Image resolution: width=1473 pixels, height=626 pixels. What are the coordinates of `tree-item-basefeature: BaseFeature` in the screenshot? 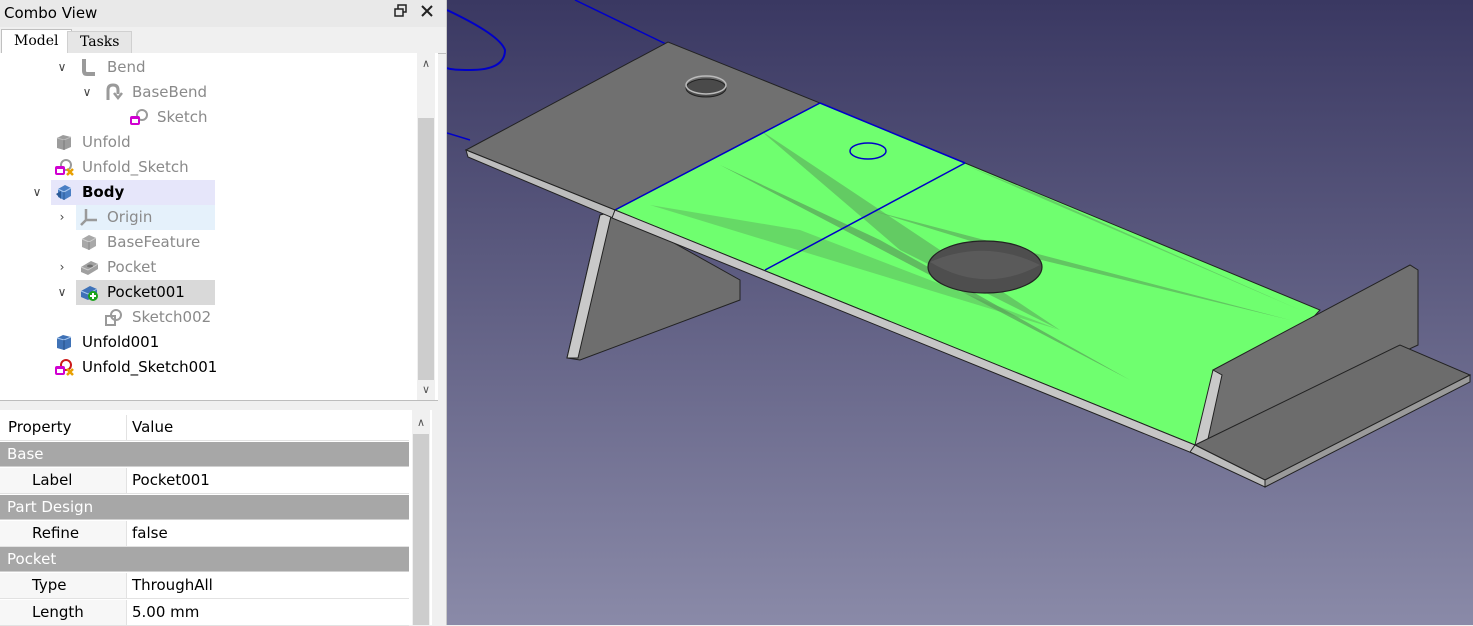 It's located at (205, 242).